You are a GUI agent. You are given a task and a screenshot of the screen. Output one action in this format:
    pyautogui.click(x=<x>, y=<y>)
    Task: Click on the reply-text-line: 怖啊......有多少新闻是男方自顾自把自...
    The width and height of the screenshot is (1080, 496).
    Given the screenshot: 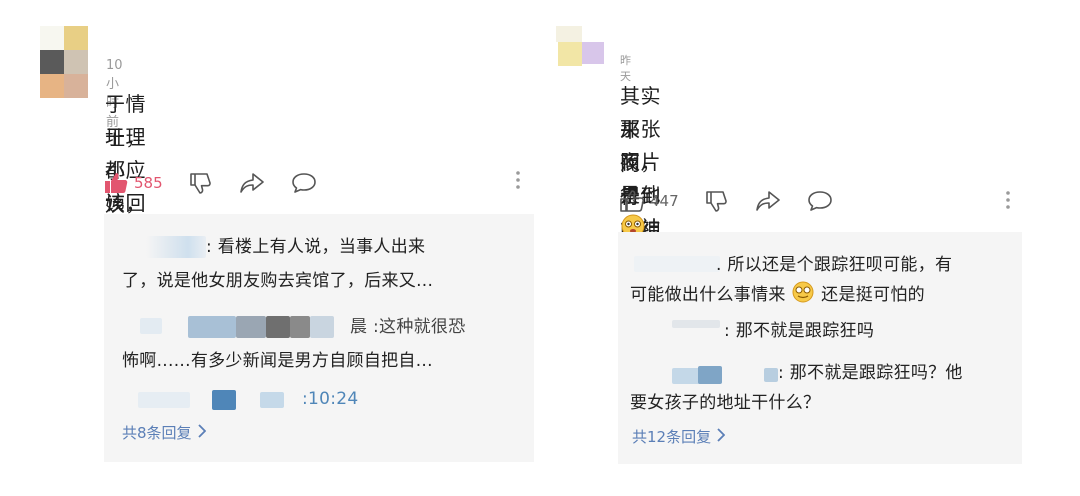 What is the action you would take?
    pyautogui.click(x=277, y=361)
    